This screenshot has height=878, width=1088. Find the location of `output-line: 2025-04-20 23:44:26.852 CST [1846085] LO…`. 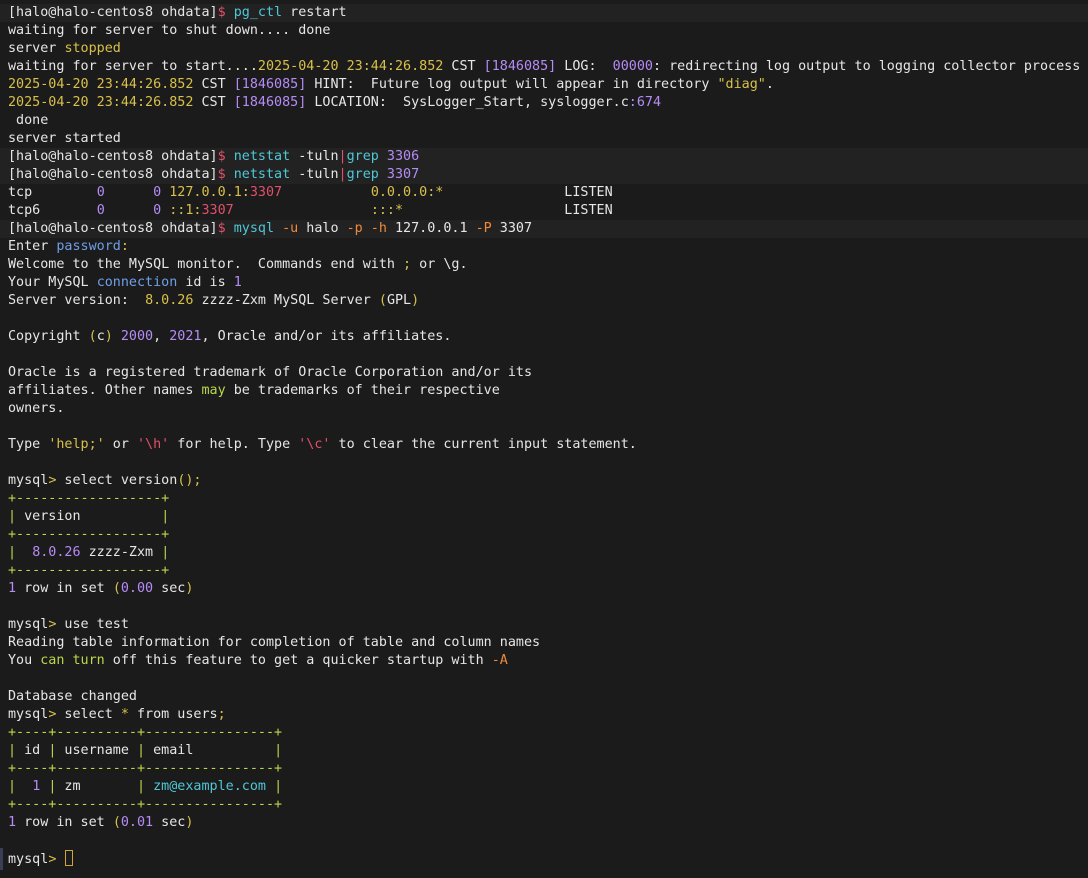

output-line: 2025-04-20 23:44:26.852 CST [1846085] LO… is located at coordinates (544, 103).